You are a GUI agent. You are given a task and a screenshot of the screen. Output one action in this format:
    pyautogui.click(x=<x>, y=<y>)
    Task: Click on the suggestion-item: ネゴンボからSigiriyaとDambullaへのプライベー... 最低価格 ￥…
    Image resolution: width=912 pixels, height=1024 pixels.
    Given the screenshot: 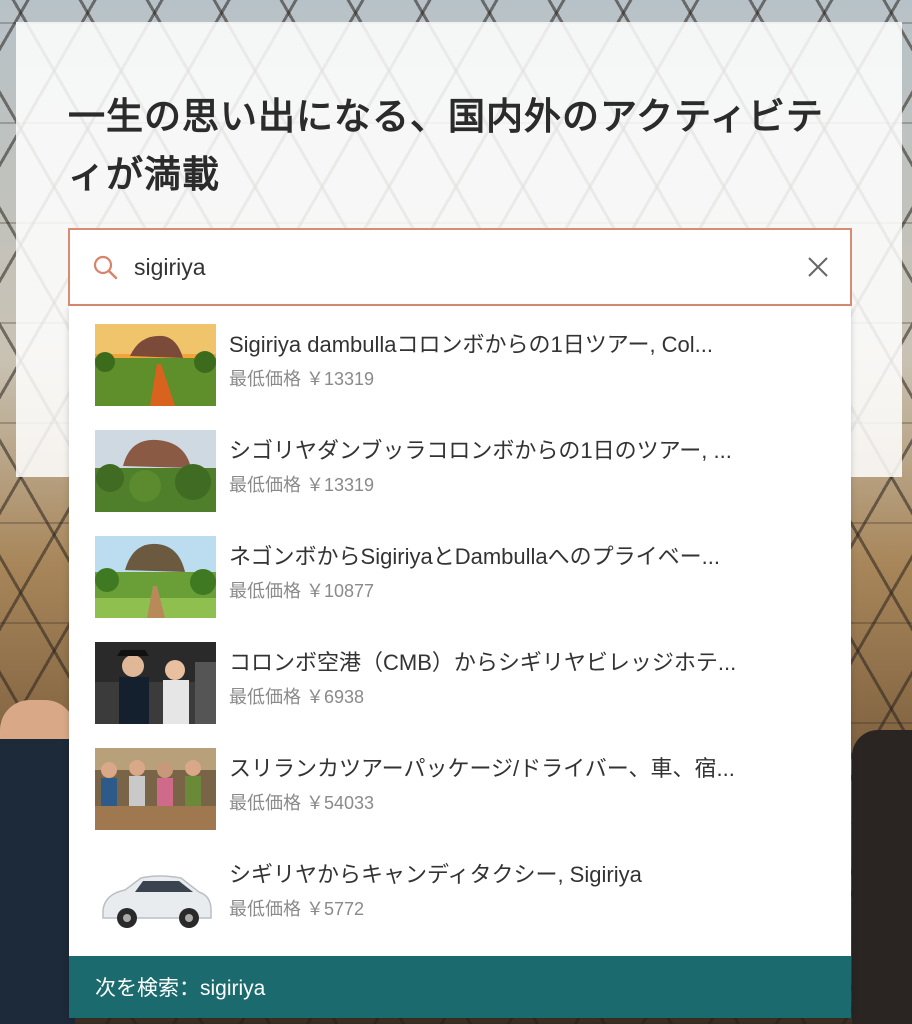 What is the action you would take?
    pyautogui.click(x=460, y=572)
    